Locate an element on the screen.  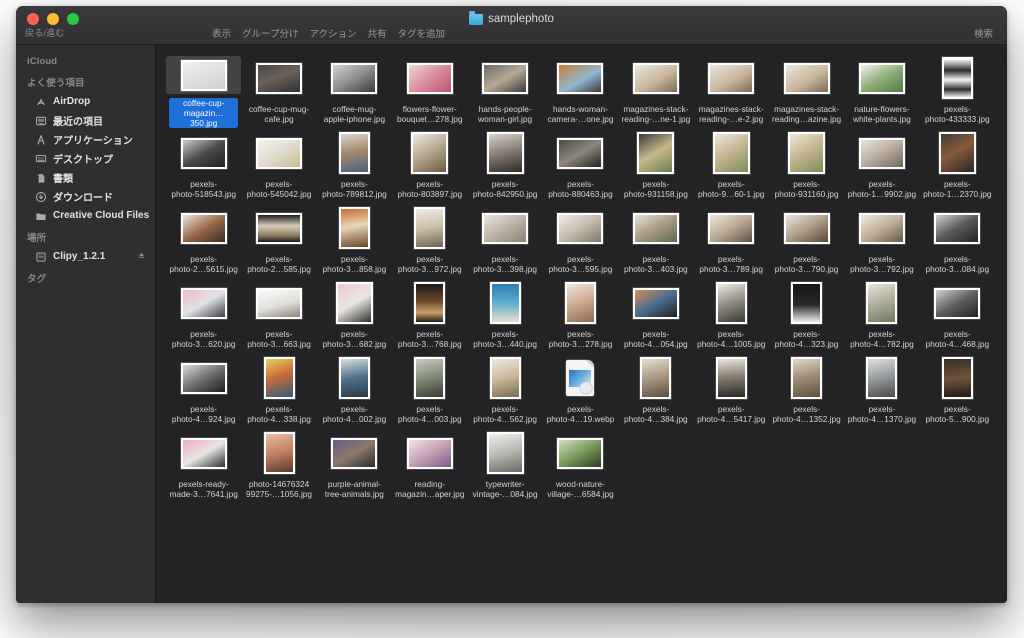
file-item: pexels- photo-931160.jpg is located at coordinates (806, 165).